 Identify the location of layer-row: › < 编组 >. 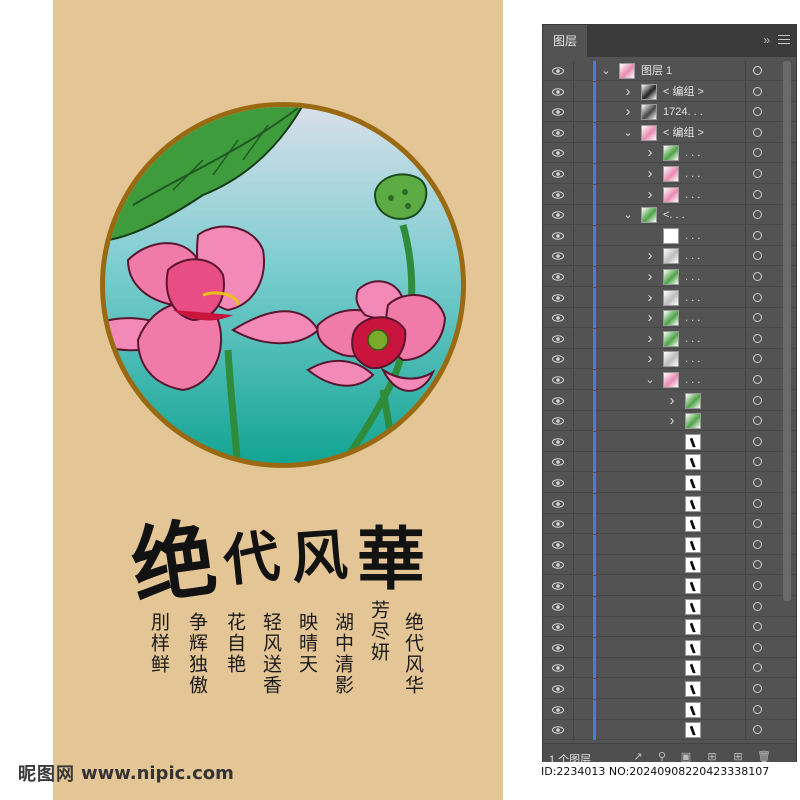
(669, 91).